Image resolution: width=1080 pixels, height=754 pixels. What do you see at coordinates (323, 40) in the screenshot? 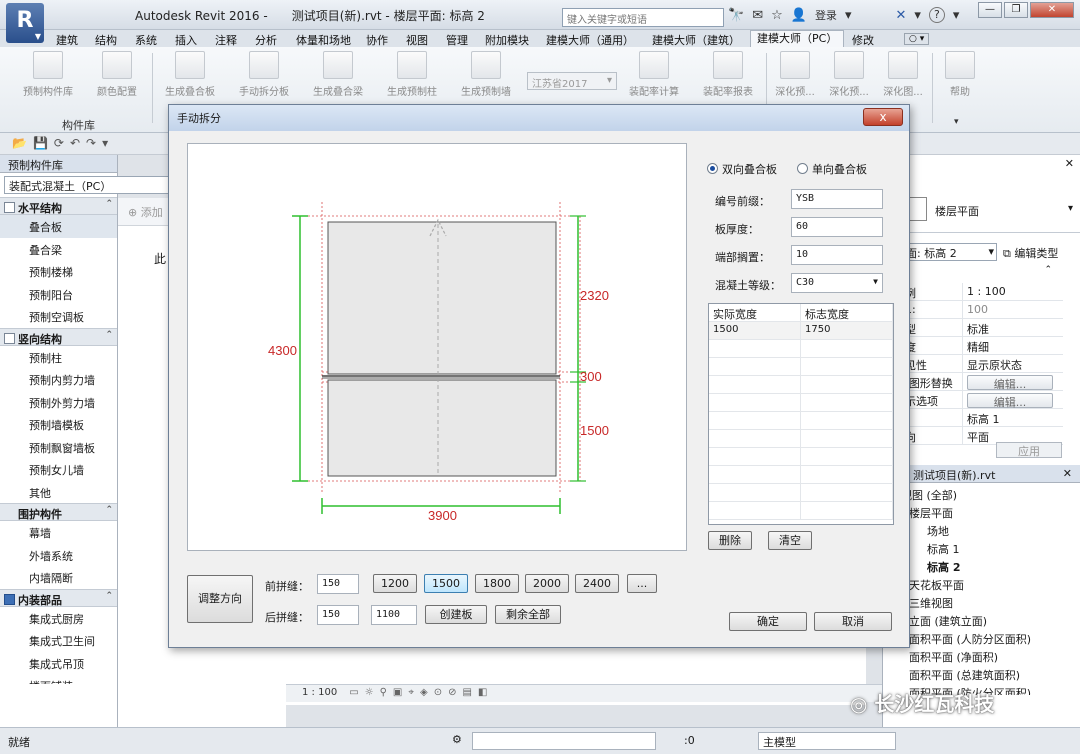
I see `tab-massing: 体量和场地` at bounding box center [323, 40].